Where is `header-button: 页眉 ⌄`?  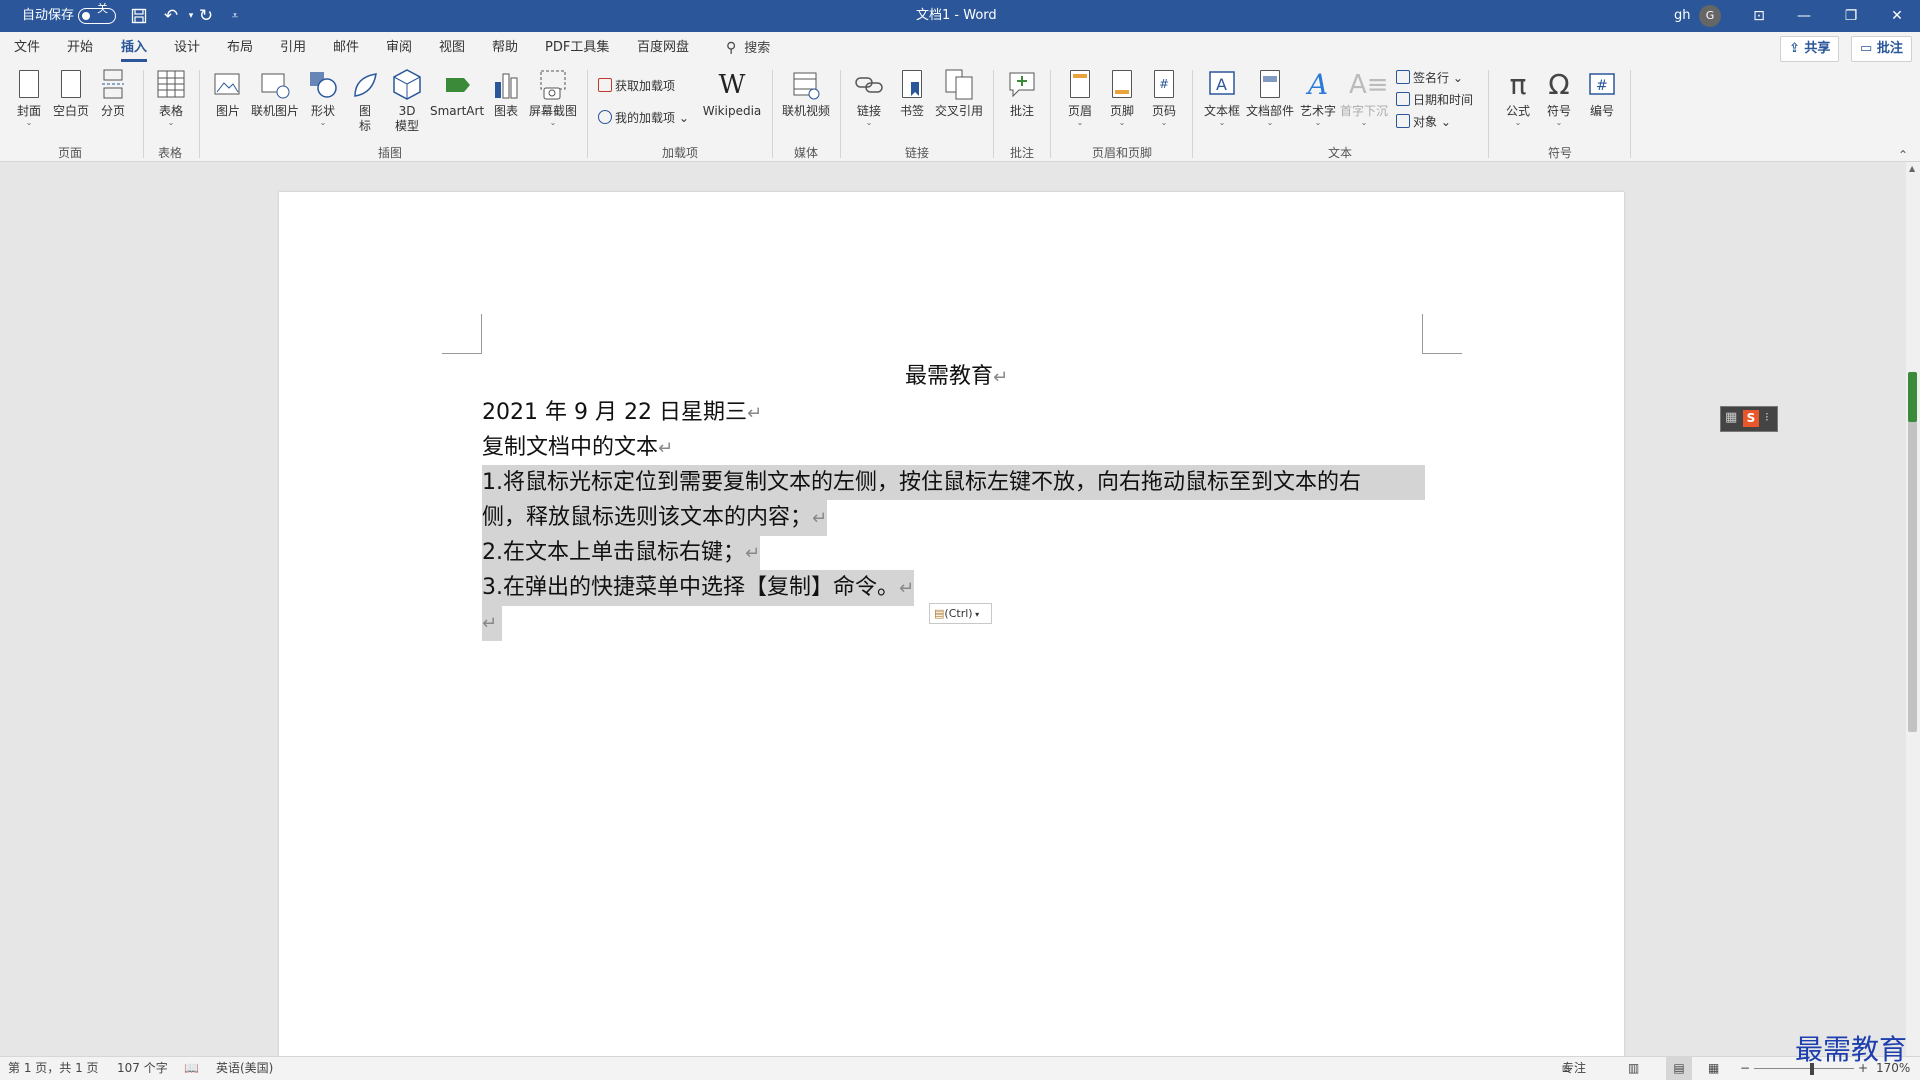
header-button: 页眉 ⌄ is located at coordinates (1080, 97).